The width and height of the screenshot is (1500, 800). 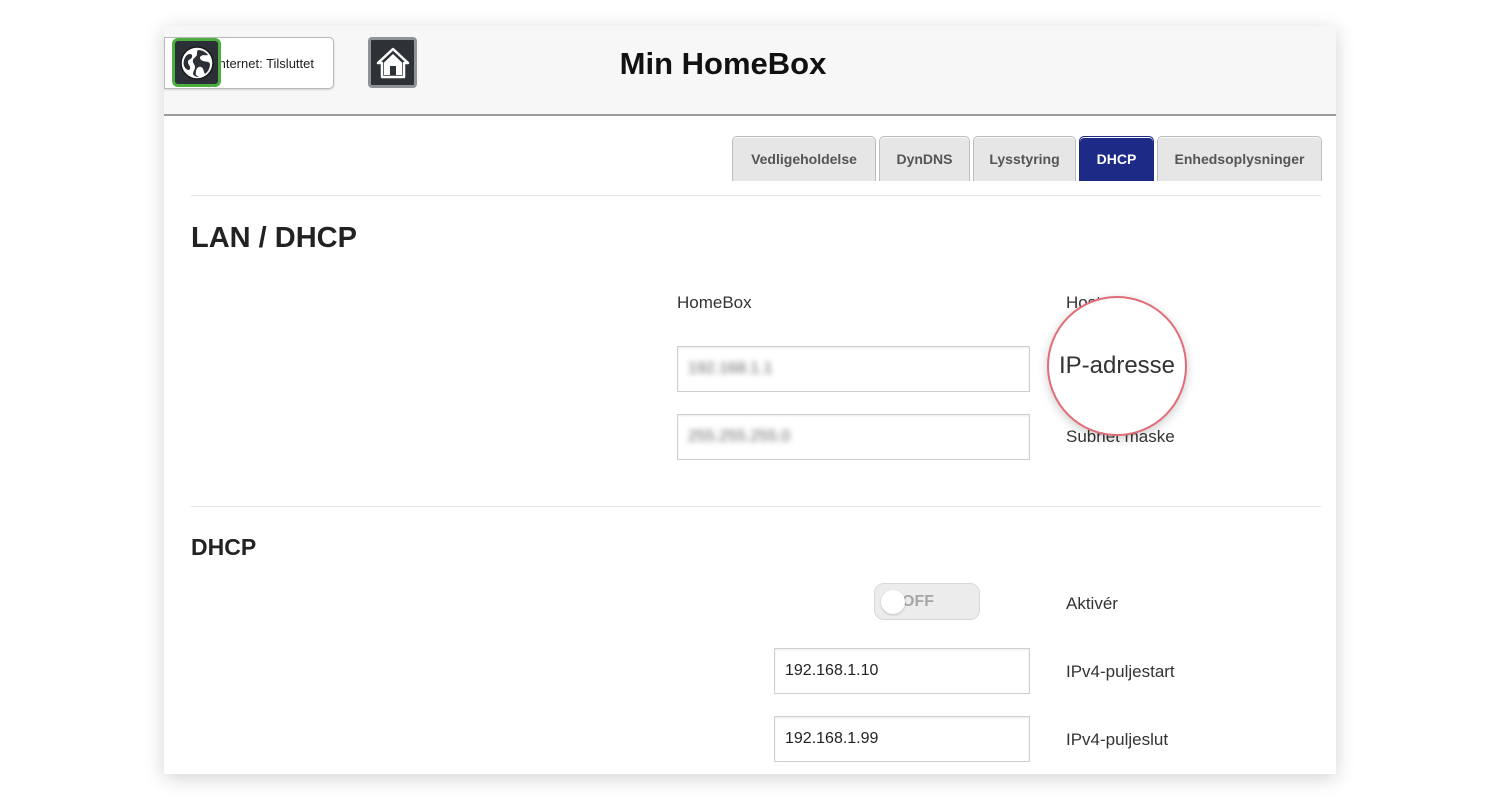 I want to click on lan-section-title: LAN / DHCP, so click(x=274, y=238).